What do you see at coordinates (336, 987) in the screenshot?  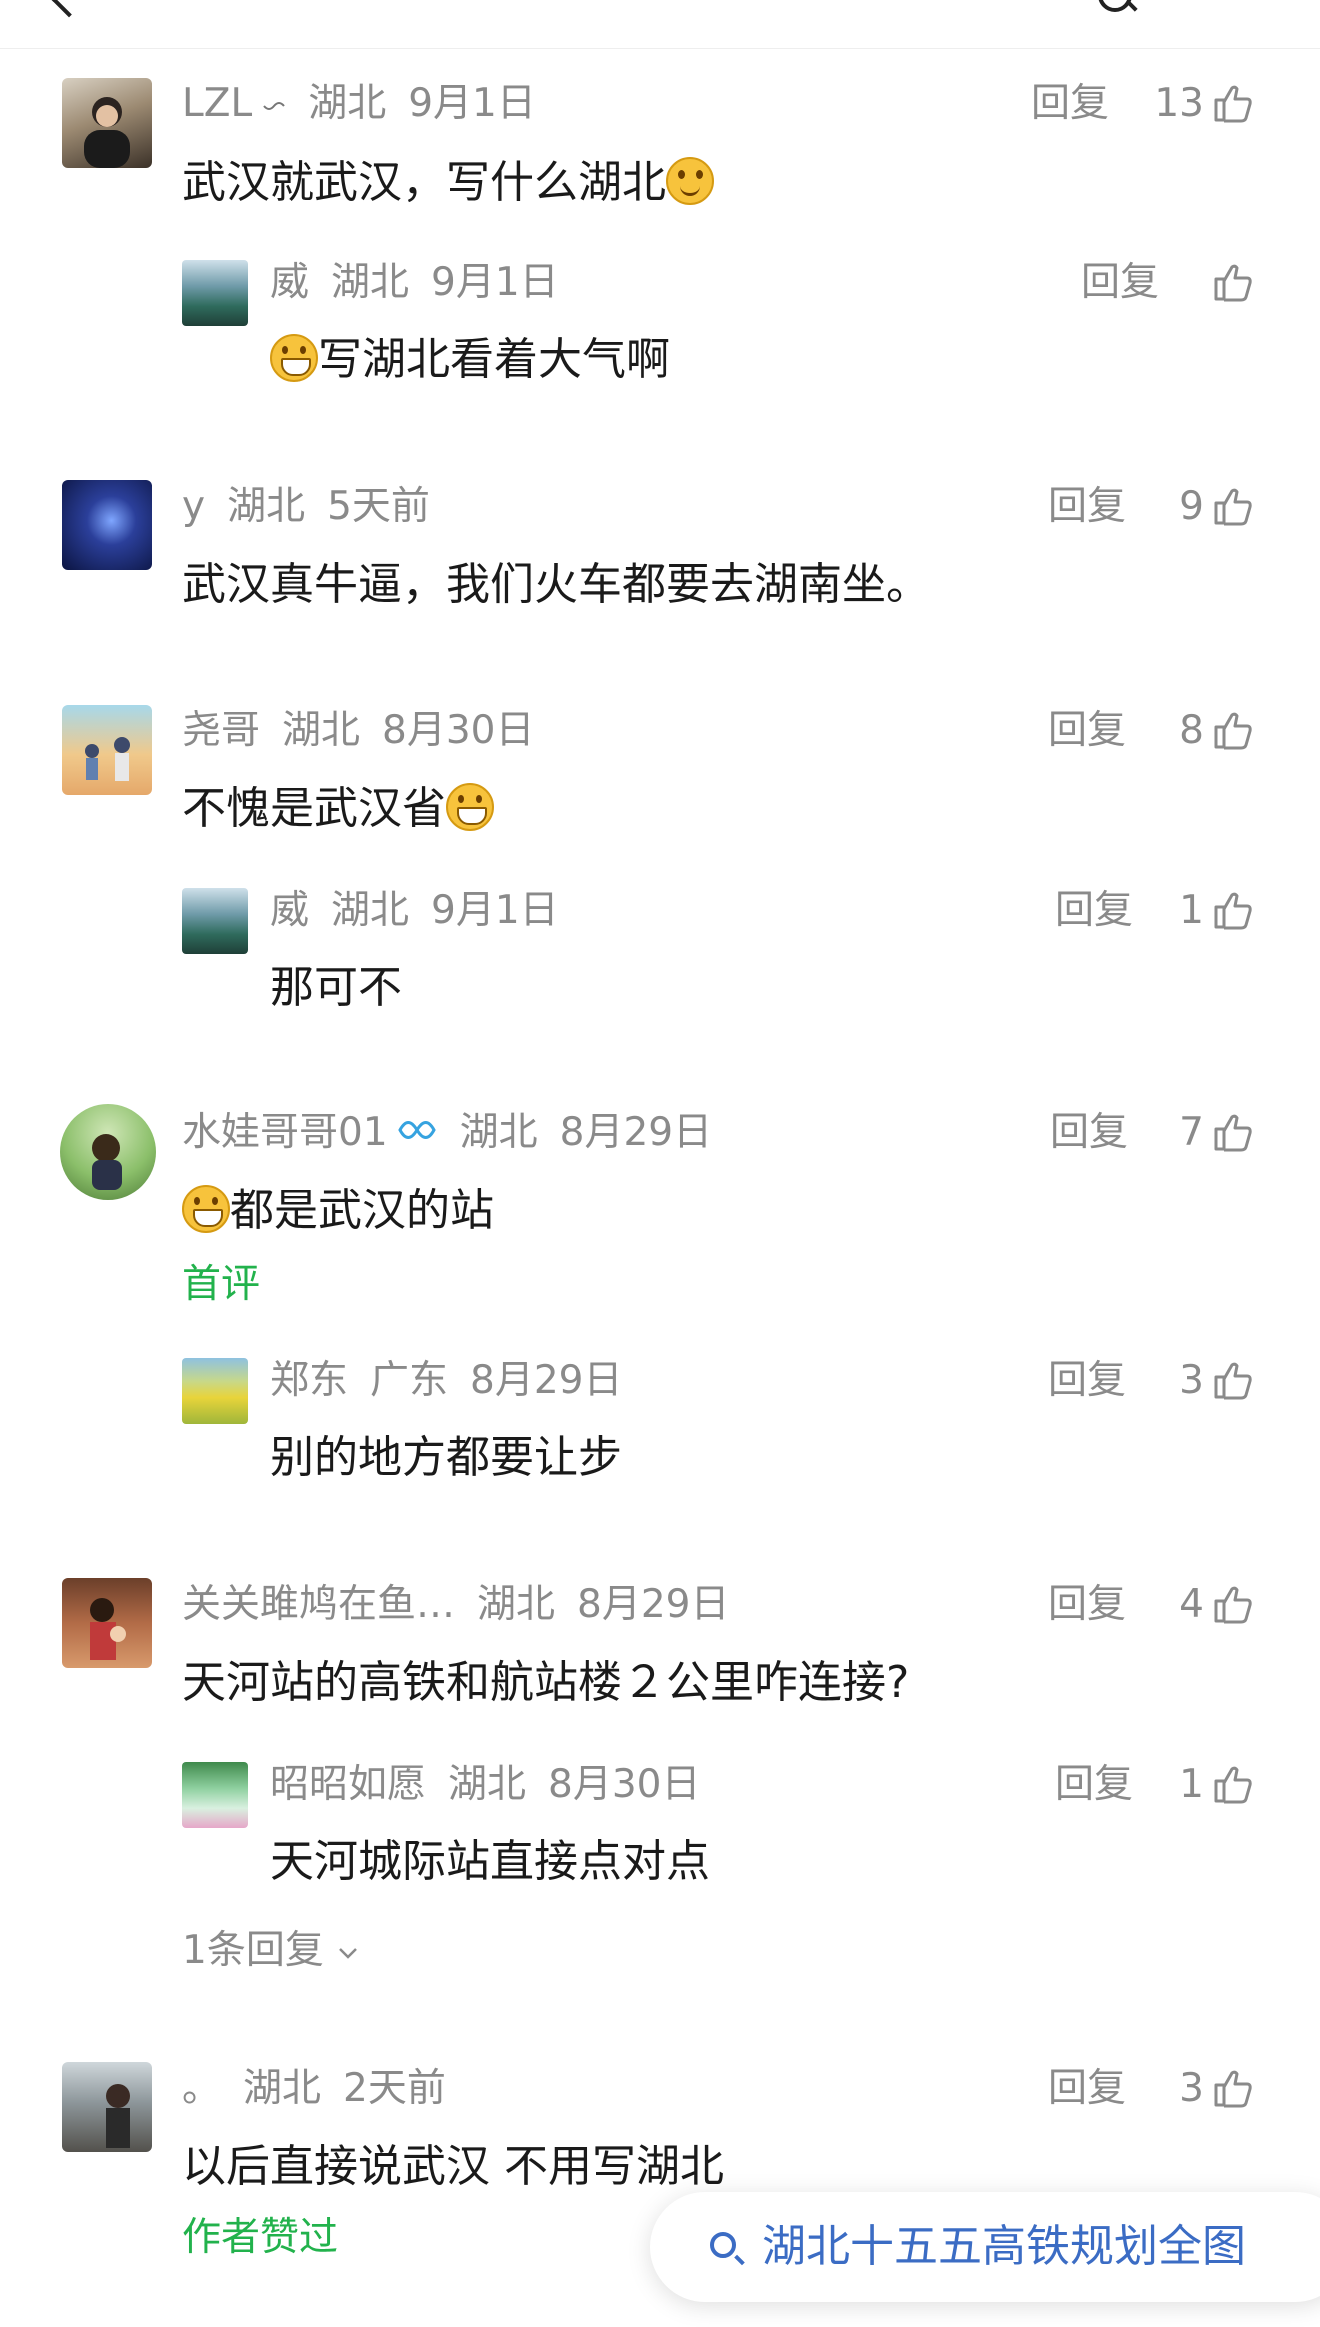 I see `comment-text: 那可不` at bounding box center [336, 987].